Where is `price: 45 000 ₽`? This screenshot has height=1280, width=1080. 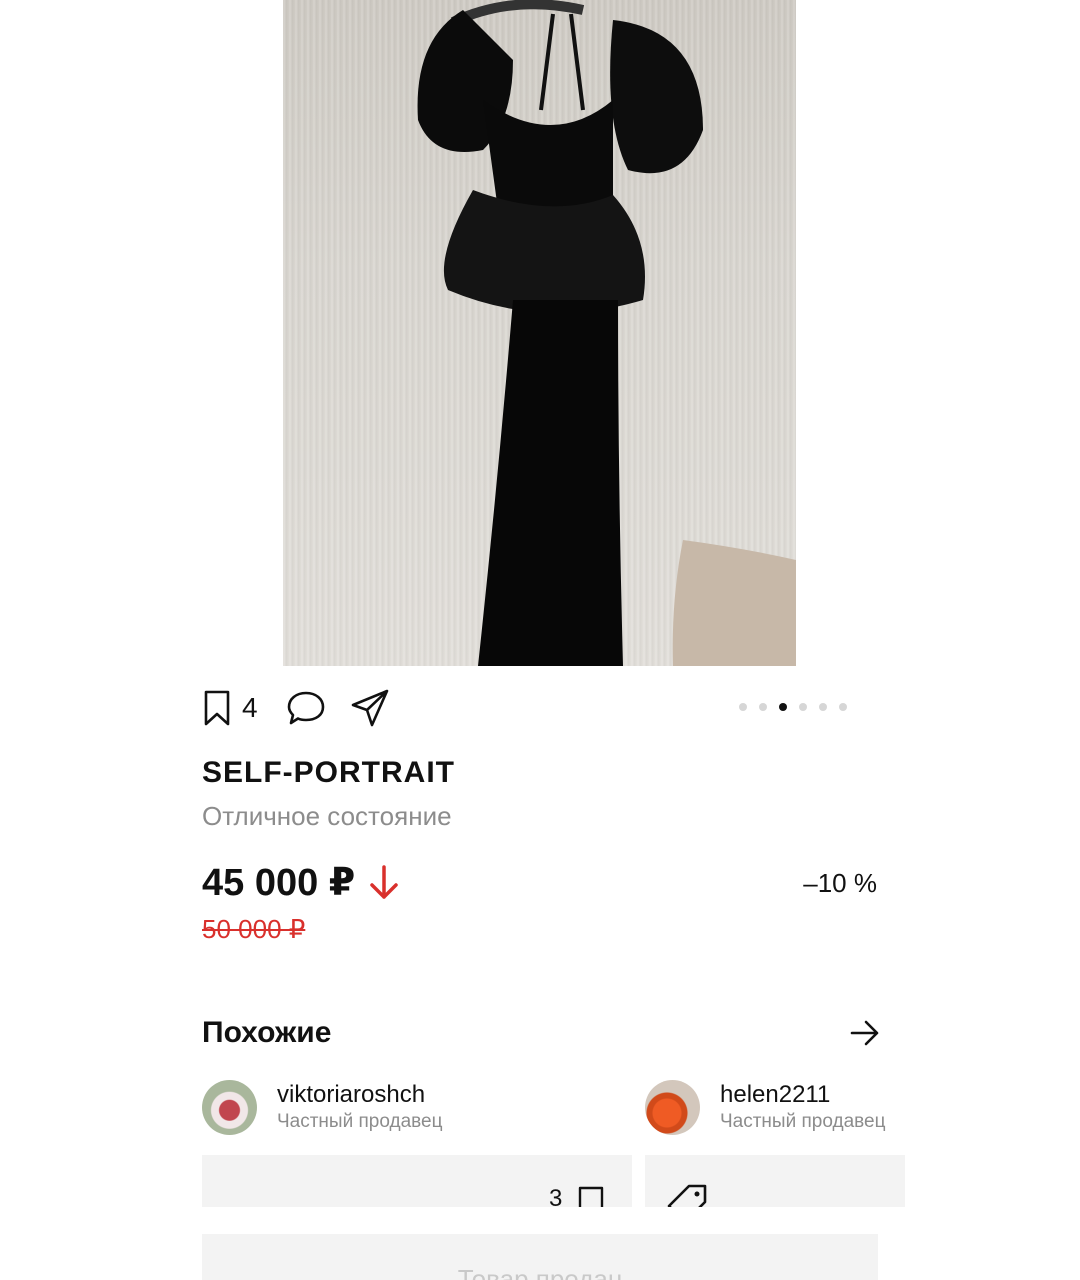 price: 45 000 ₽ is located at coordinates (301, 882).